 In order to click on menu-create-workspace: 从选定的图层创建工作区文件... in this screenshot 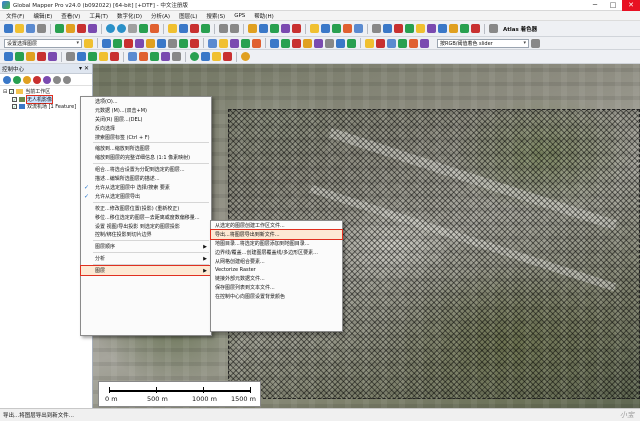, I will do `click(276, 225)`.